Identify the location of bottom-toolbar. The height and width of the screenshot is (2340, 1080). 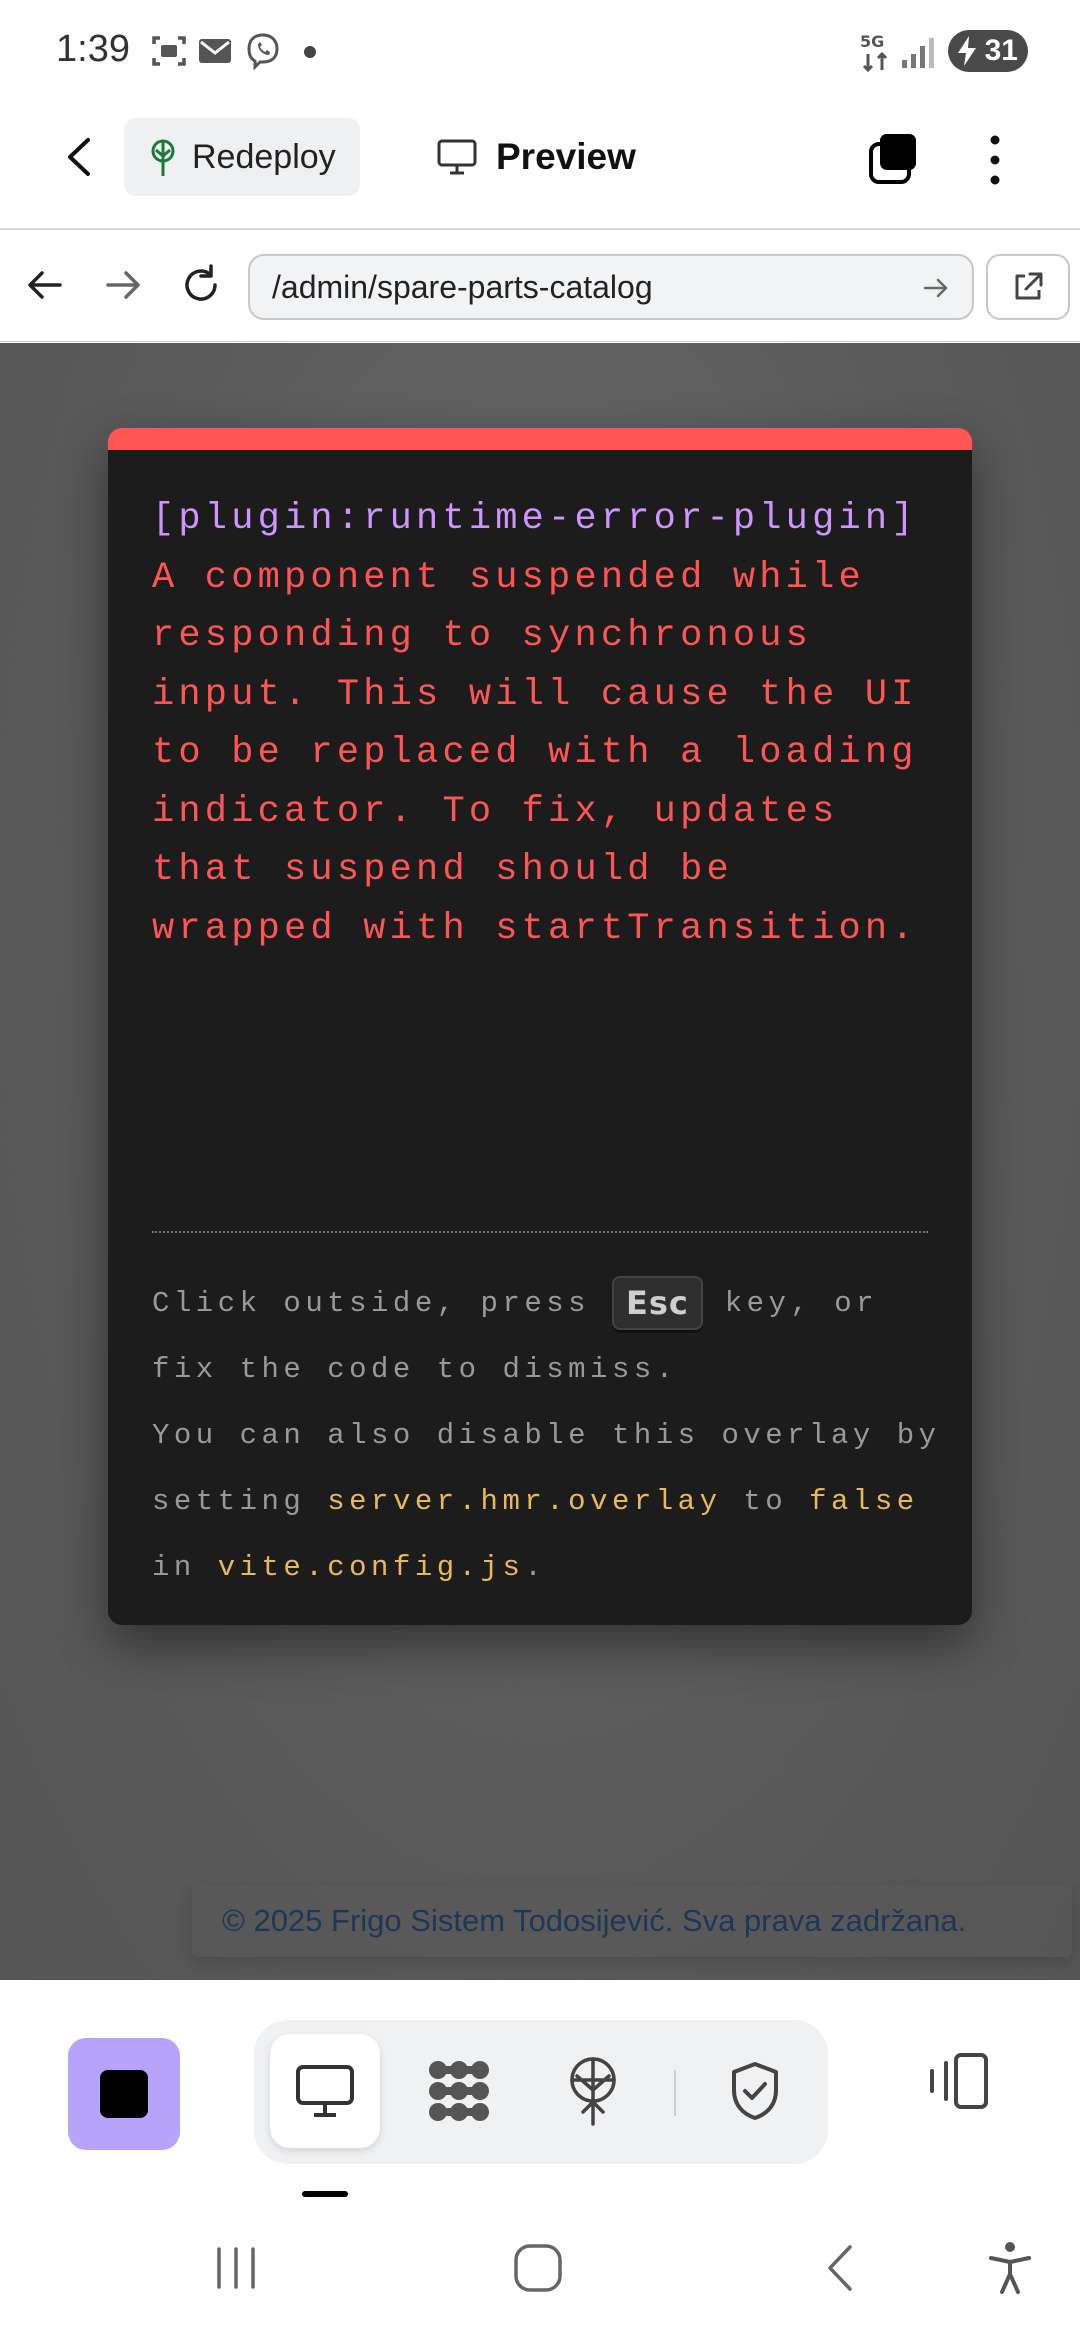
(540, 2090).